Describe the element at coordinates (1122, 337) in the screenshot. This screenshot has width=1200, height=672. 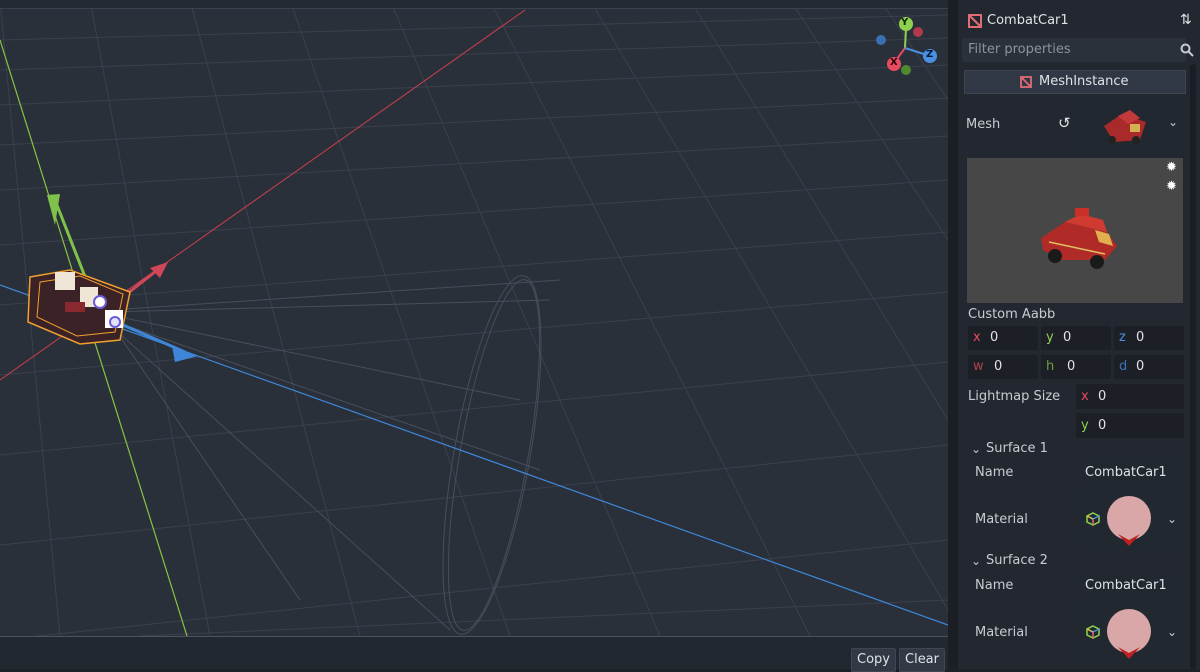
I see `aabb-z-axis: z` at that location.